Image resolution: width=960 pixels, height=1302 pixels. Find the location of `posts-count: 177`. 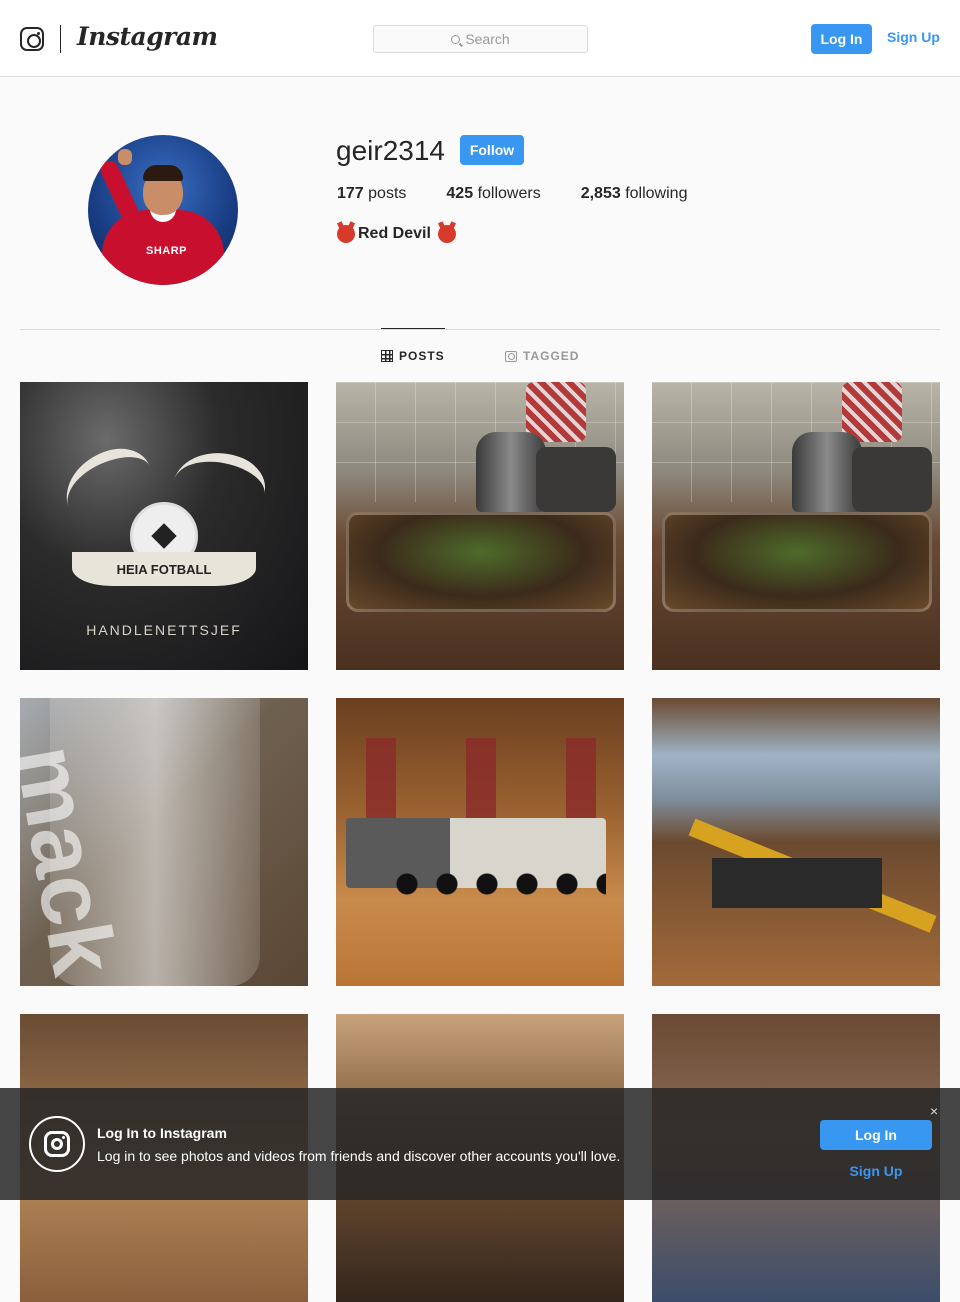

posts-count: 177 is located at coordinates (350, 193).